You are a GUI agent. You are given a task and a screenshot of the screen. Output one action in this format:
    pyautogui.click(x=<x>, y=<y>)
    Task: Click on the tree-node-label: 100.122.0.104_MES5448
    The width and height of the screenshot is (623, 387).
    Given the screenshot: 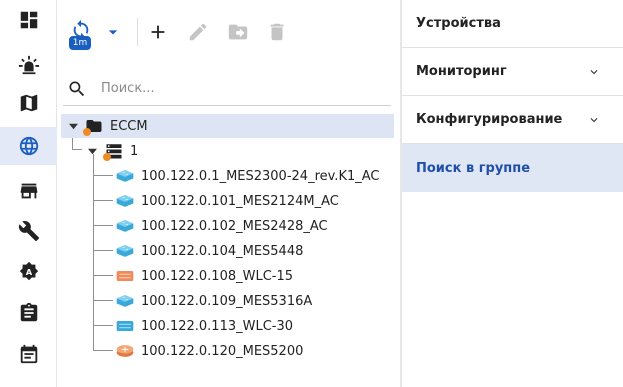 What is the action you would take?
    pyautogui.click(x=222, y=251)
    